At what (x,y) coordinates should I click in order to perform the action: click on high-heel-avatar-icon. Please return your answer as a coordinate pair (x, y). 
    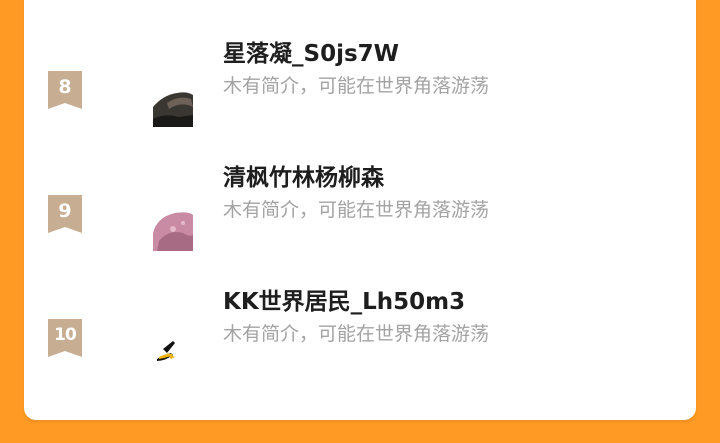
    Looking at the image, I should click on (173, 343).